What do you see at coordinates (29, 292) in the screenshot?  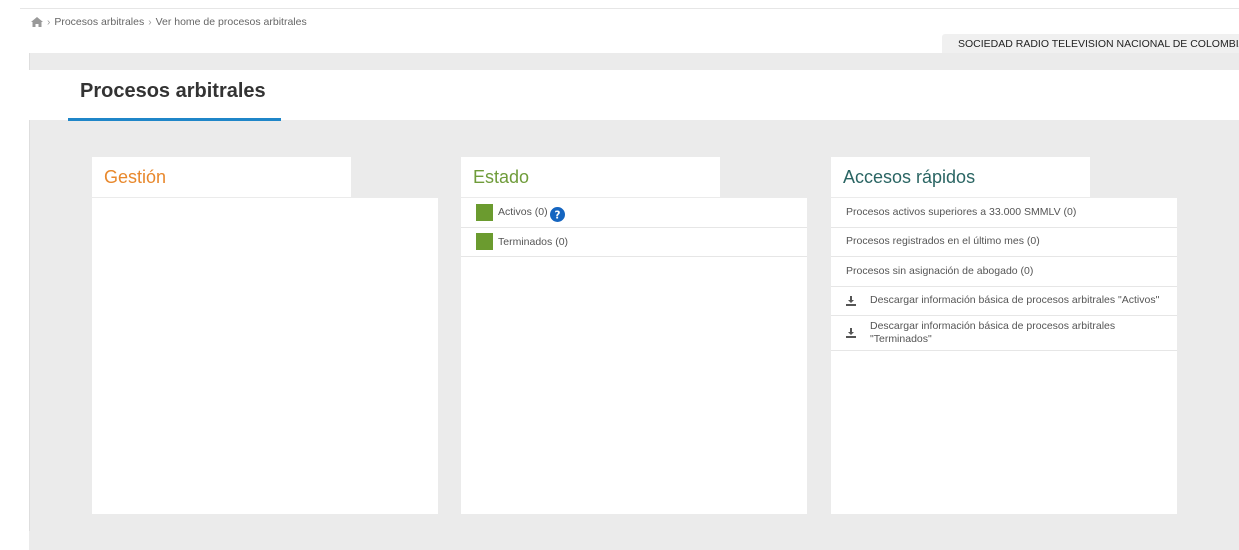 I see `panel-border` at bounding box center [29, 292].